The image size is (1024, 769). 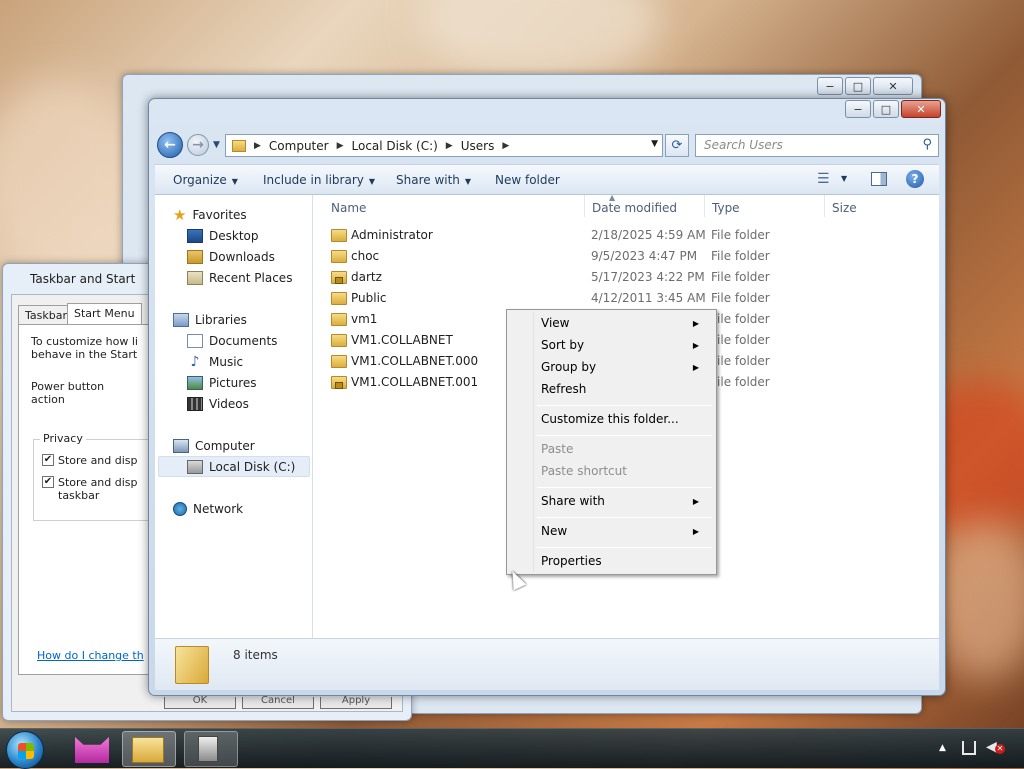 I want to click on network-icon, so click(x=180, y=509).